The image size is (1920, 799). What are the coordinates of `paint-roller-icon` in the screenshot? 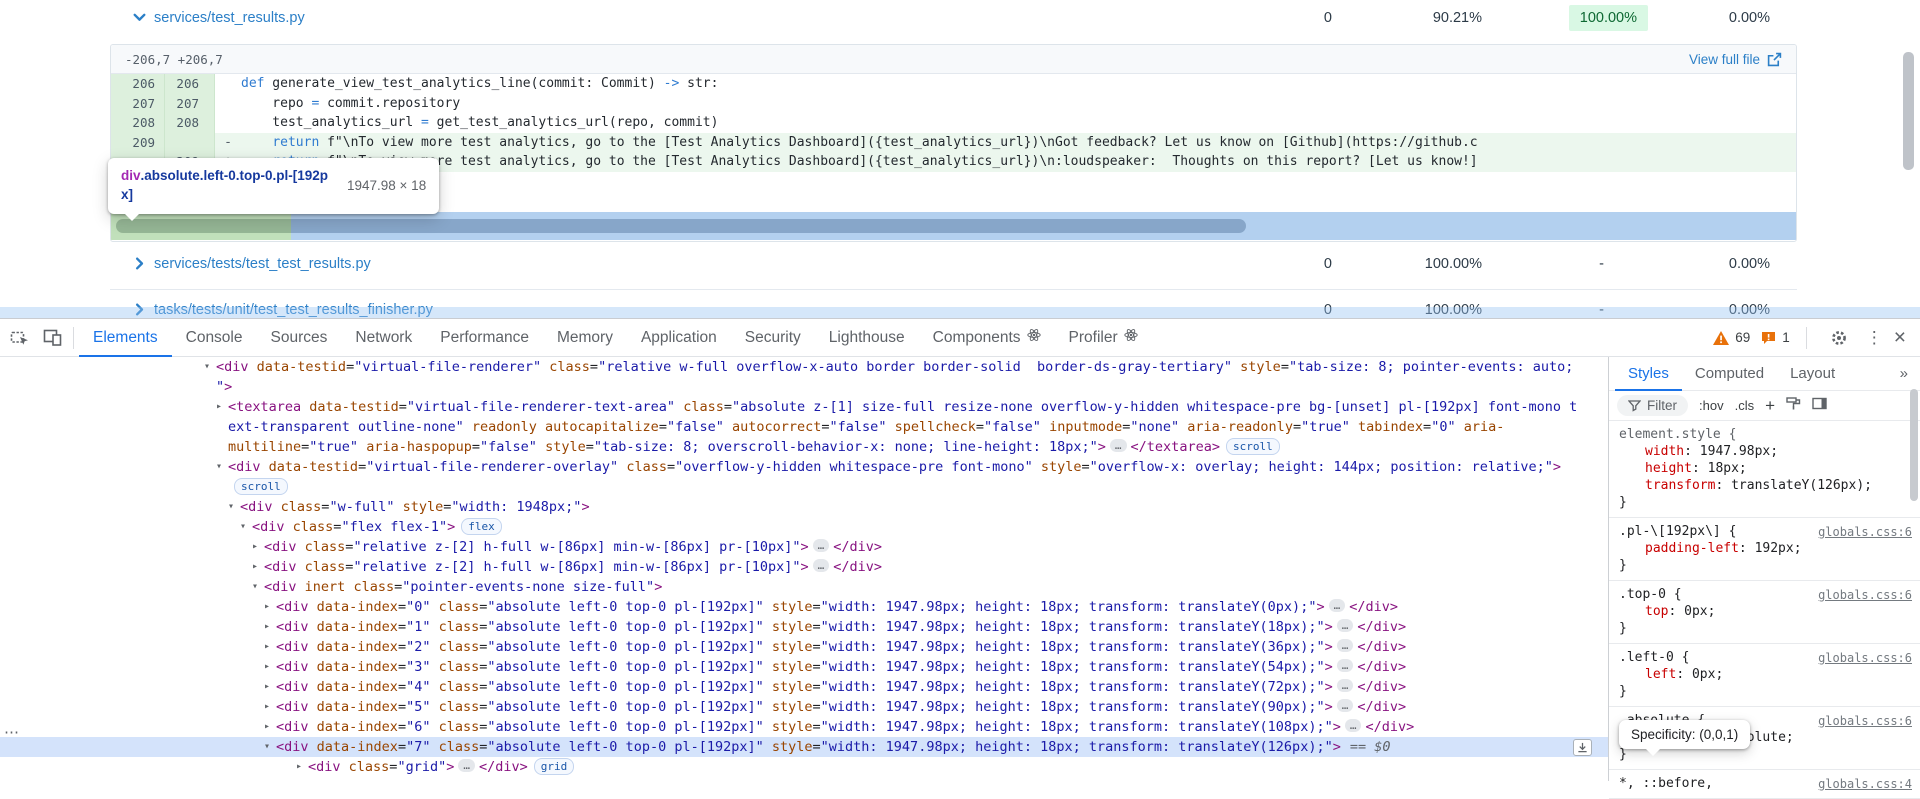 It's located at (1793, 405).